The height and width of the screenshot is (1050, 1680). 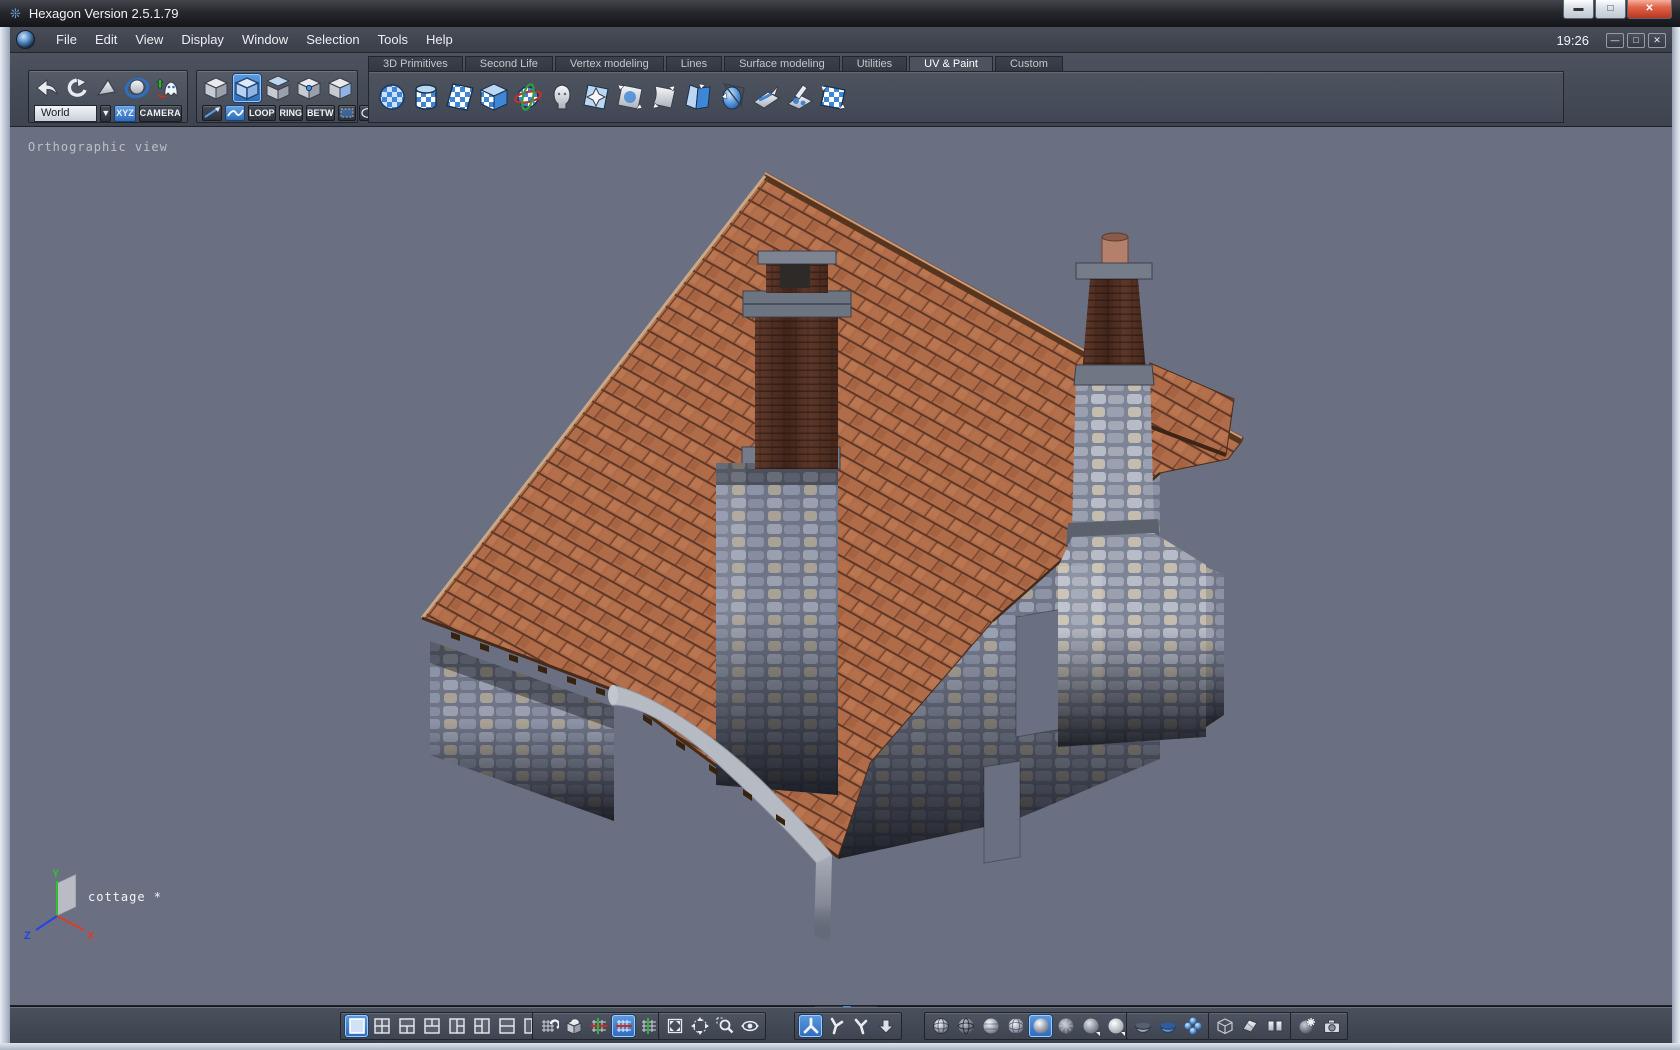 I want to click on space-select: World, so click(x=66, y=113).